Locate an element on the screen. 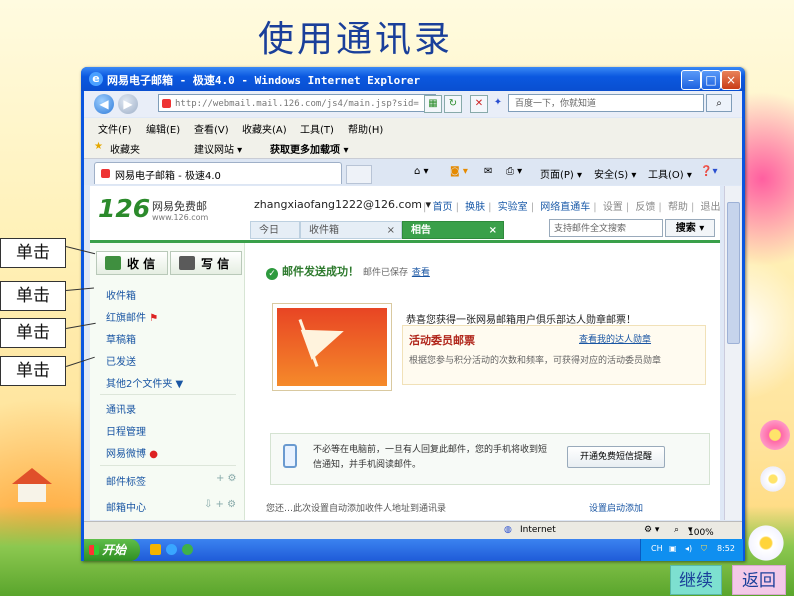 The width and height of the screenshot is (794, 596). click-callout-1: 单击 is located at coordinates (33, 253).